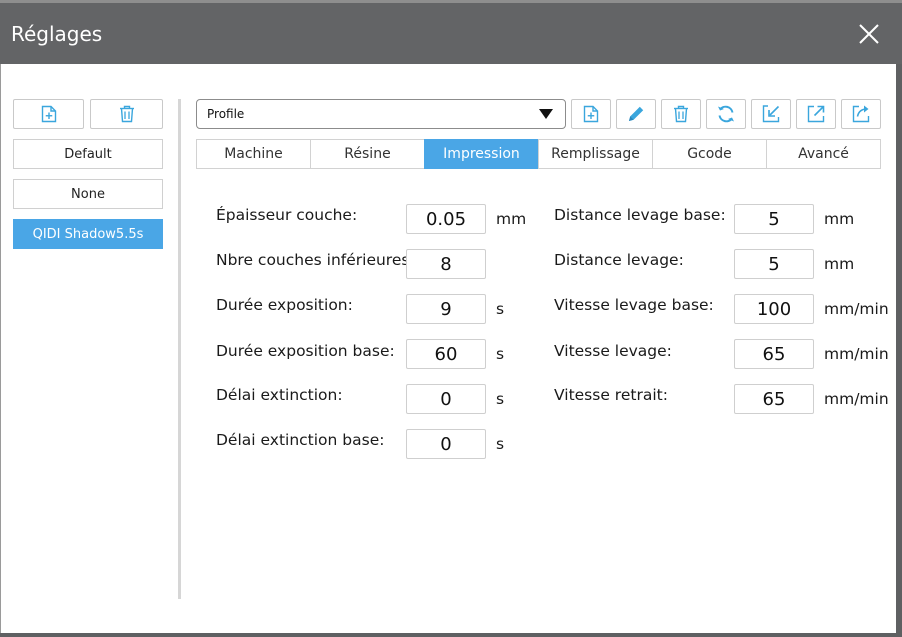 Image resolution: width=902 pixels, height=637 pixels. What do you see at coordinates (57, 34) in the screenshot?
I see `window-title: Réglages` at bounding box center [57, 34].